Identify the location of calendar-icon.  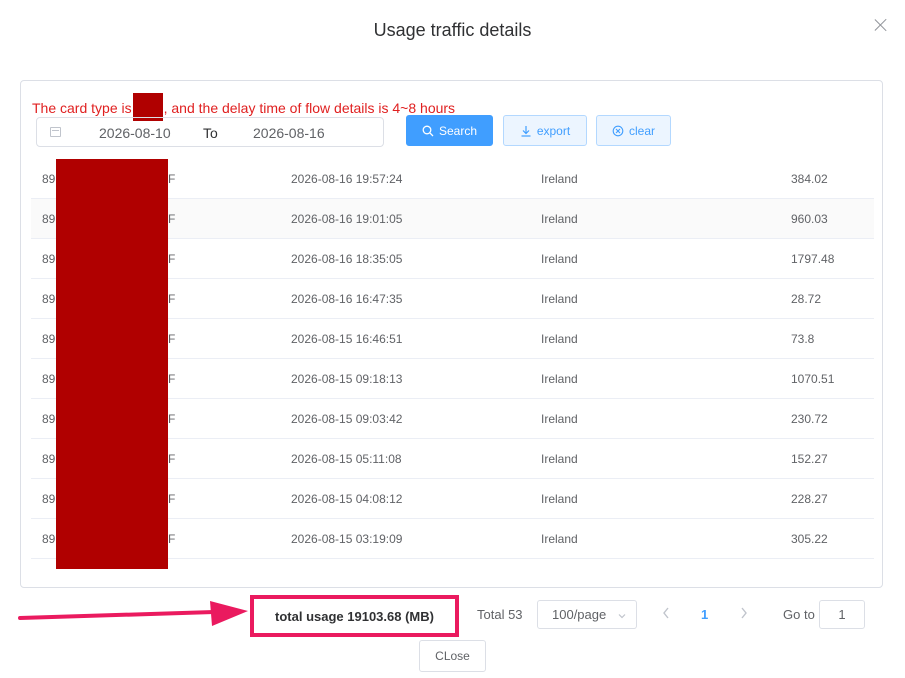
(55, 132).